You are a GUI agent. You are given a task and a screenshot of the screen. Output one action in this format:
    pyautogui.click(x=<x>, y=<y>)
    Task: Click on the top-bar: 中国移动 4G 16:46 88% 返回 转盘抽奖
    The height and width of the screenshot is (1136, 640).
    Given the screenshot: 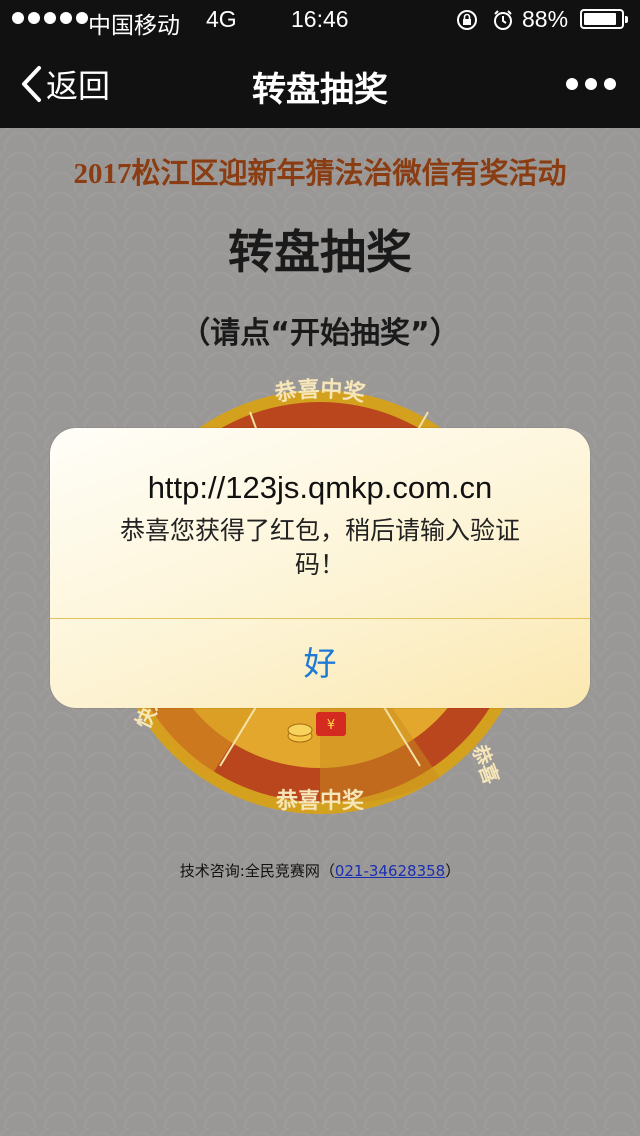 What is the action you would take?
    pyautogui.click(x=320, y=64)
    